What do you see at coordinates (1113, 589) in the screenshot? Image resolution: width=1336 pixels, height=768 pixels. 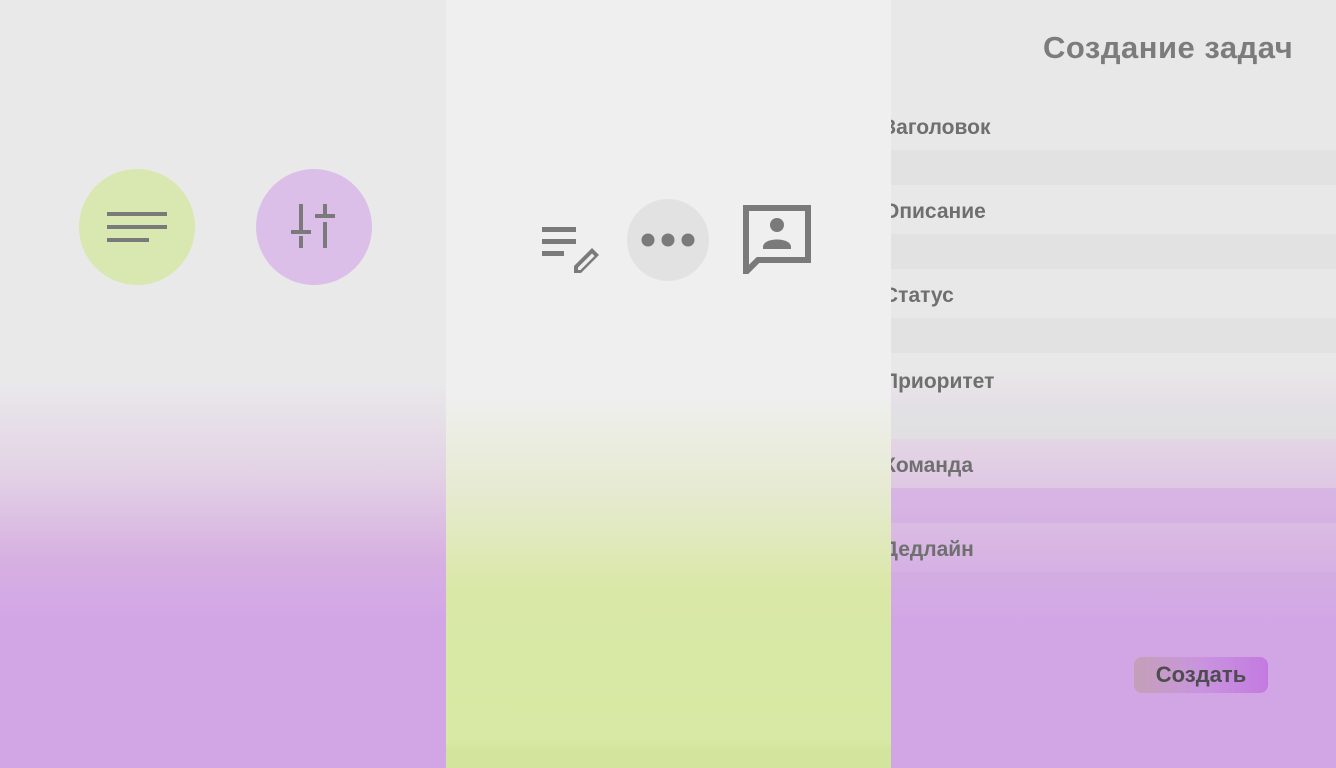 I see `deadline-input` at bounding box center [1113, 589].